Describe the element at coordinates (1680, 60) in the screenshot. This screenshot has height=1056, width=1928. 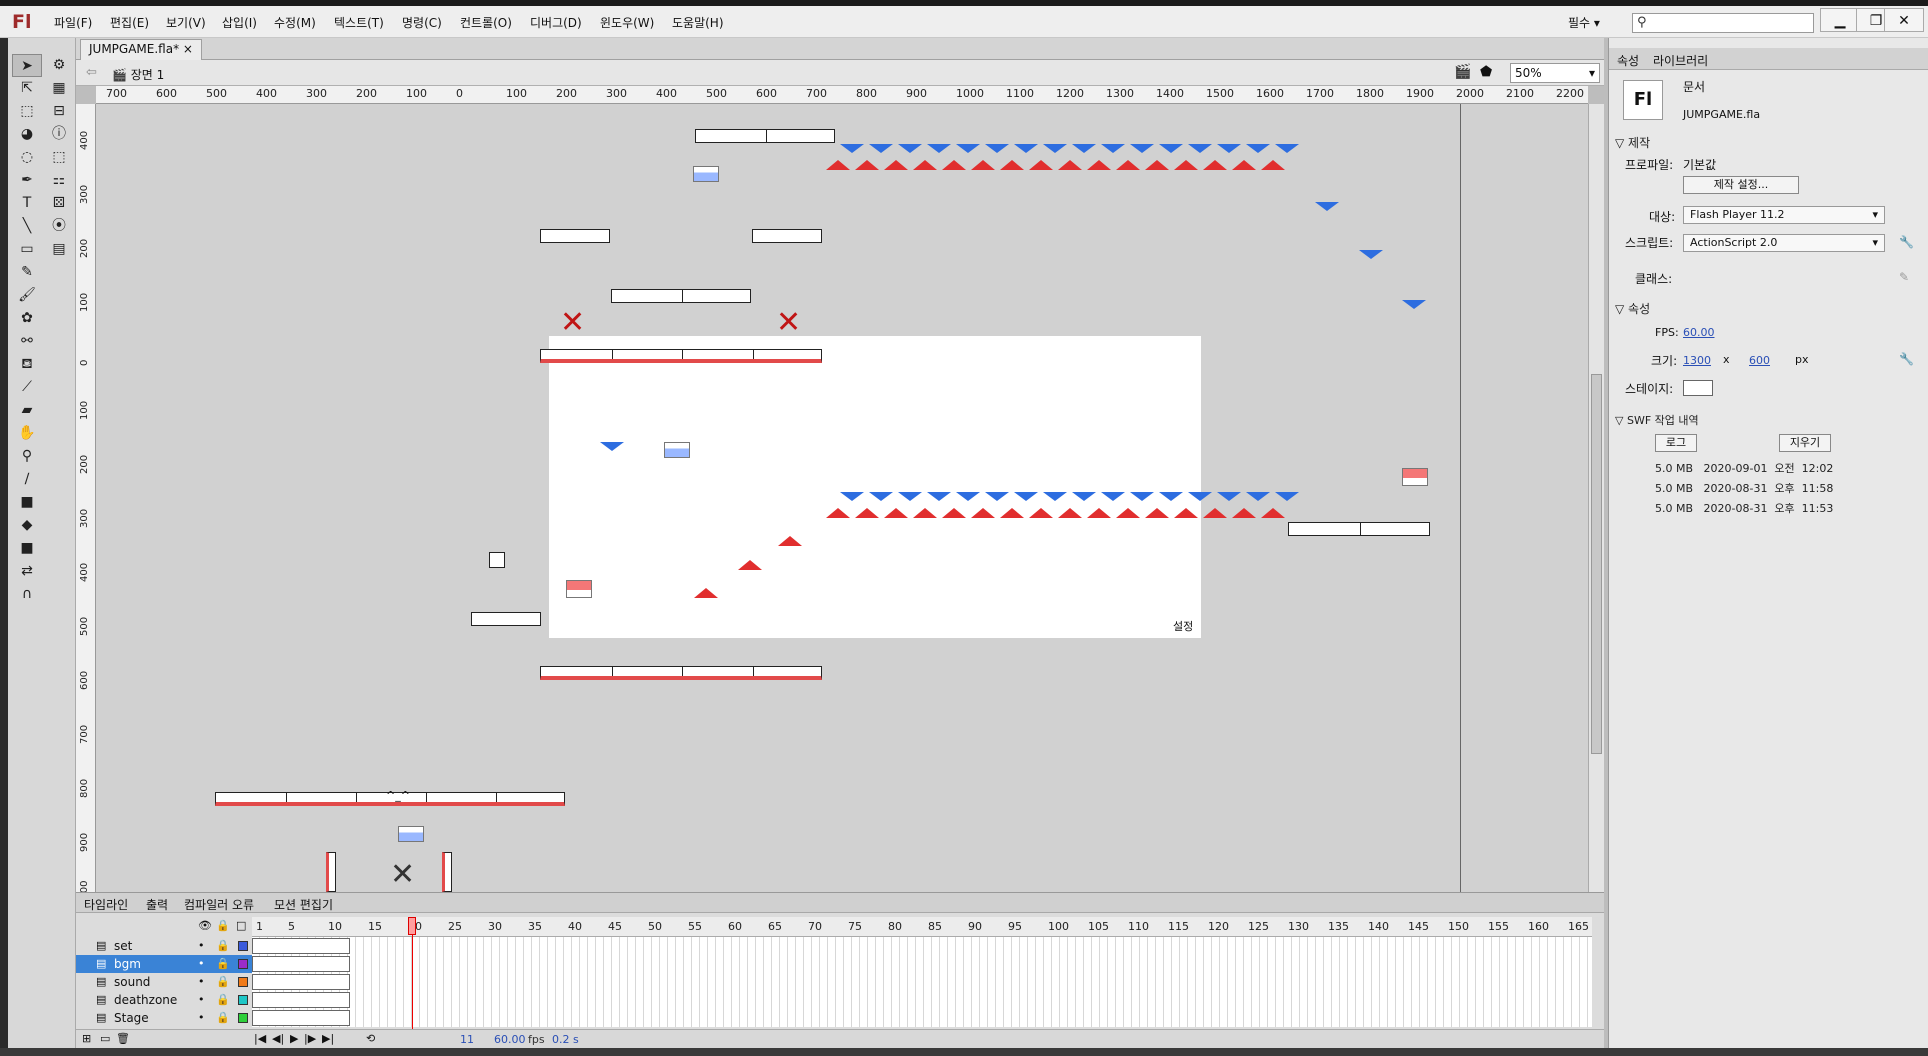
I see `tab-library: 라이브러리` at that location.